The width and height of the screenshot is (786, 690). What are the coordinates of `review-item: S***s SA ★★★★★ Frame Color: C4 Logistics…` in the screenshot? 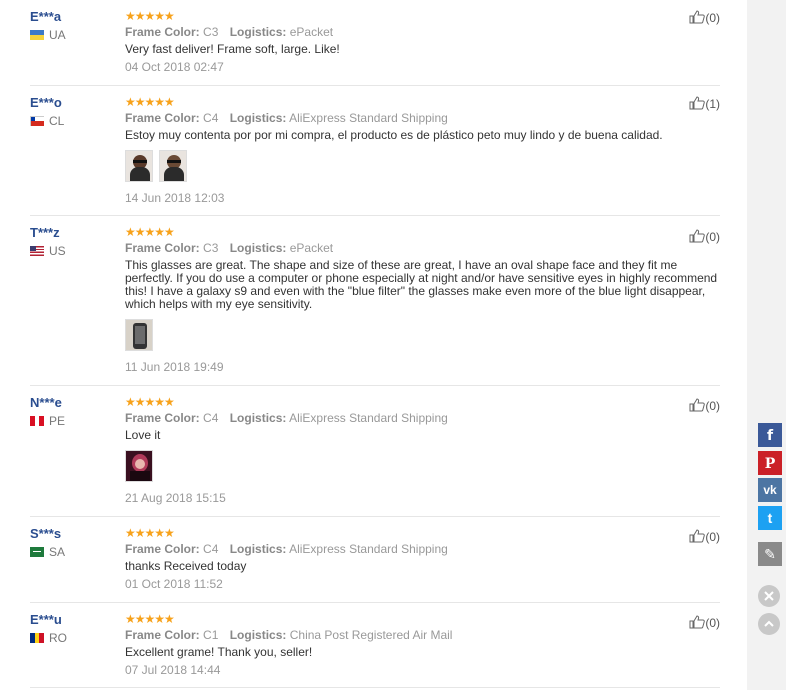 It's located at (375, 560).